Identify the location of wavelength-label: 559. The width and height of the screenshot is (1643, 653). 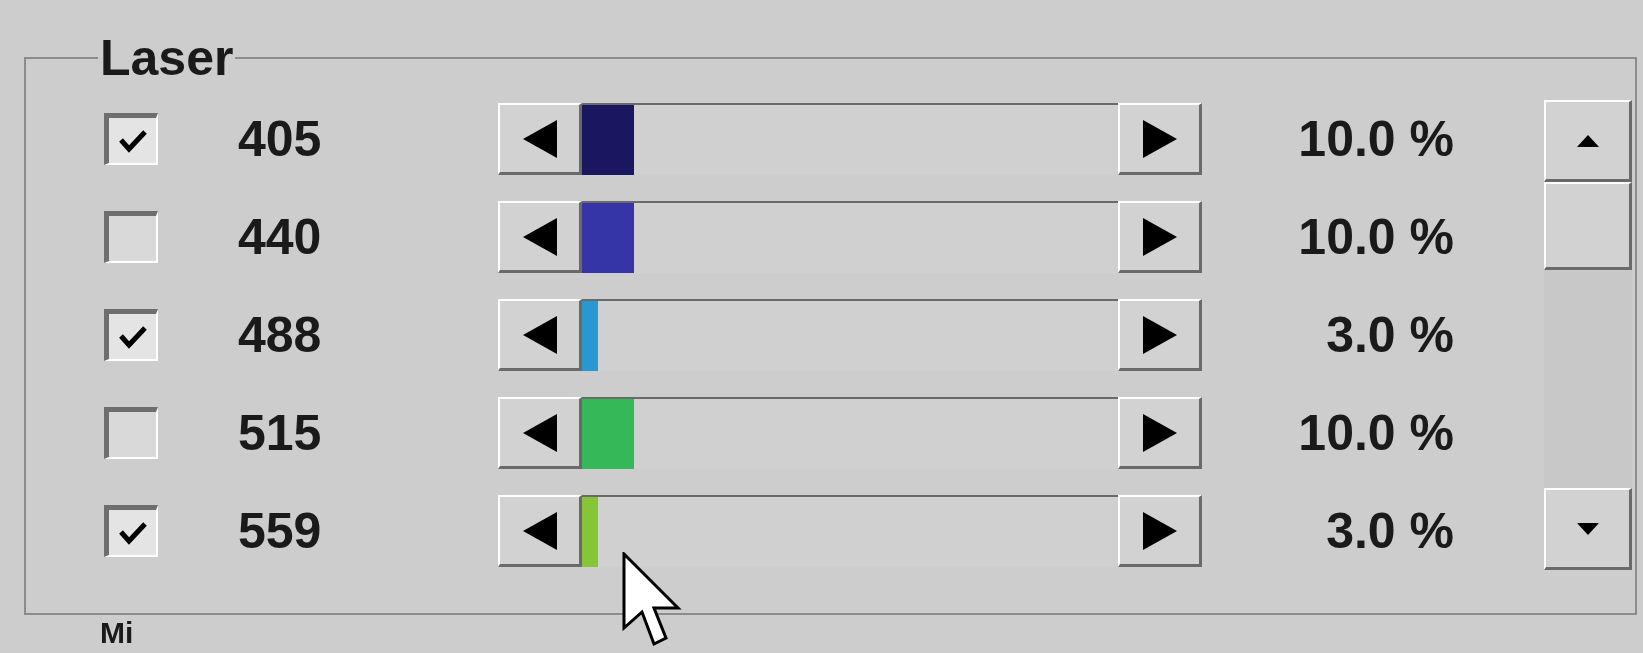
(280, 531).